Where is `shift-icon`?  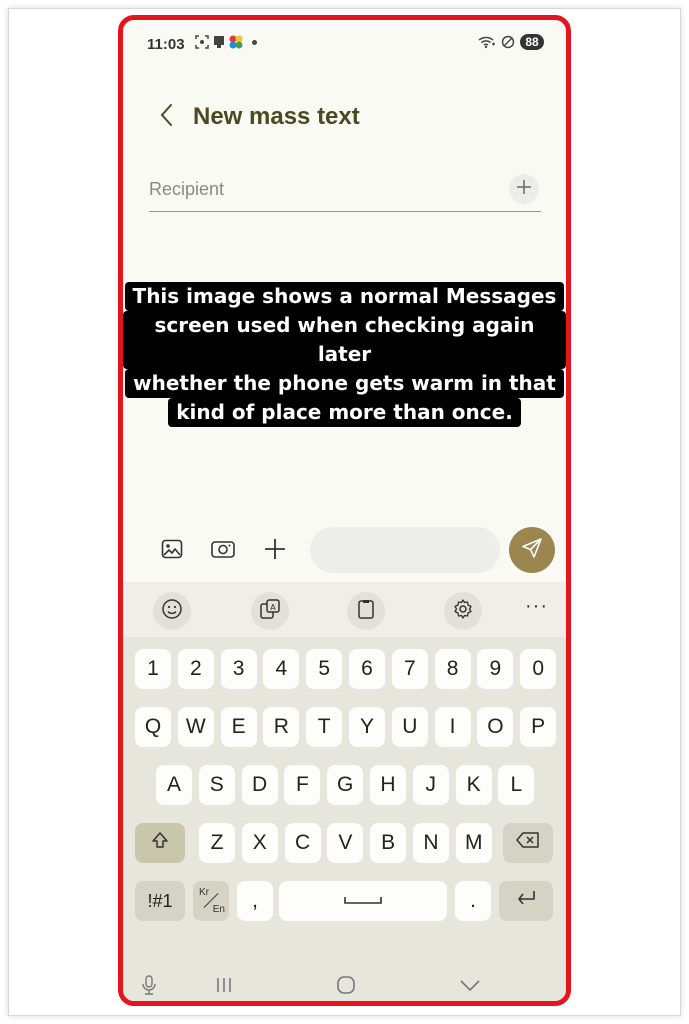
shift-icon is located at coordinates (160, 843).